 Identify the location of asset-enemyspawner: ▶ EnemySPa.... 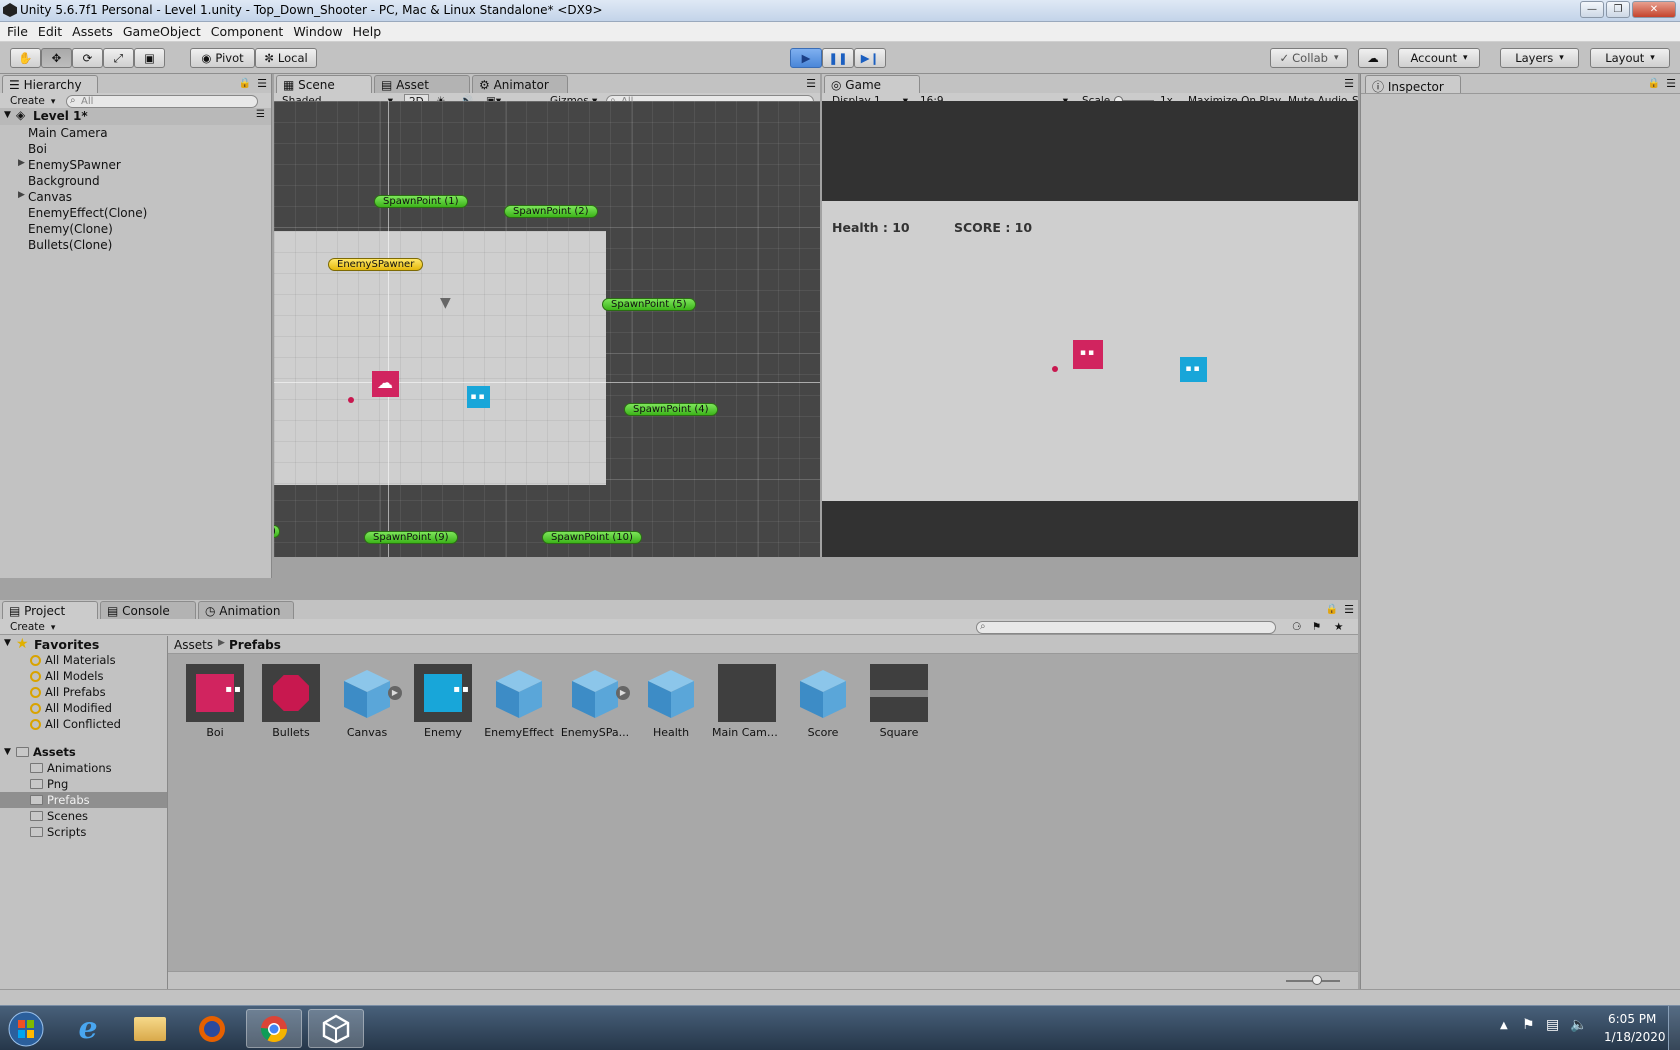
(595, 701).